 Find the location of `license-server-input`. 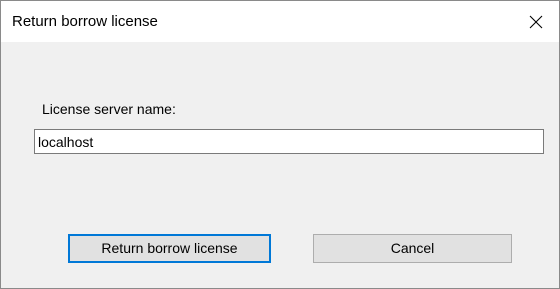

license-server-input is located at coordinates (289, 141).